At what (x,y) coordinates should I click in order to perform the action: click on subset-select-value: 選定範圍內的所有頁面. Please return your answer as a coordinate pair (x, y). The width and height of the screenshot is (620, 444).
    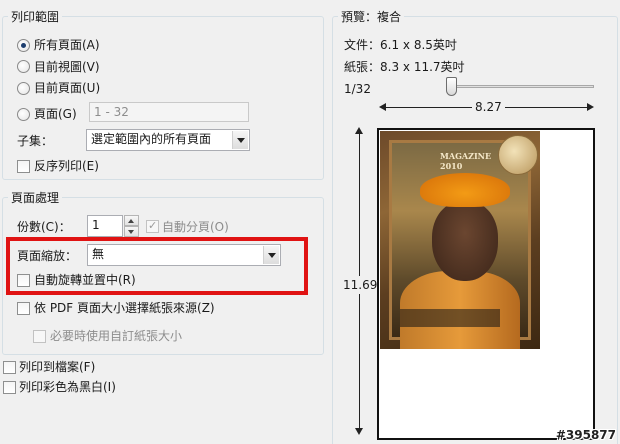
    Looking at the image, I should click on (151, 139).